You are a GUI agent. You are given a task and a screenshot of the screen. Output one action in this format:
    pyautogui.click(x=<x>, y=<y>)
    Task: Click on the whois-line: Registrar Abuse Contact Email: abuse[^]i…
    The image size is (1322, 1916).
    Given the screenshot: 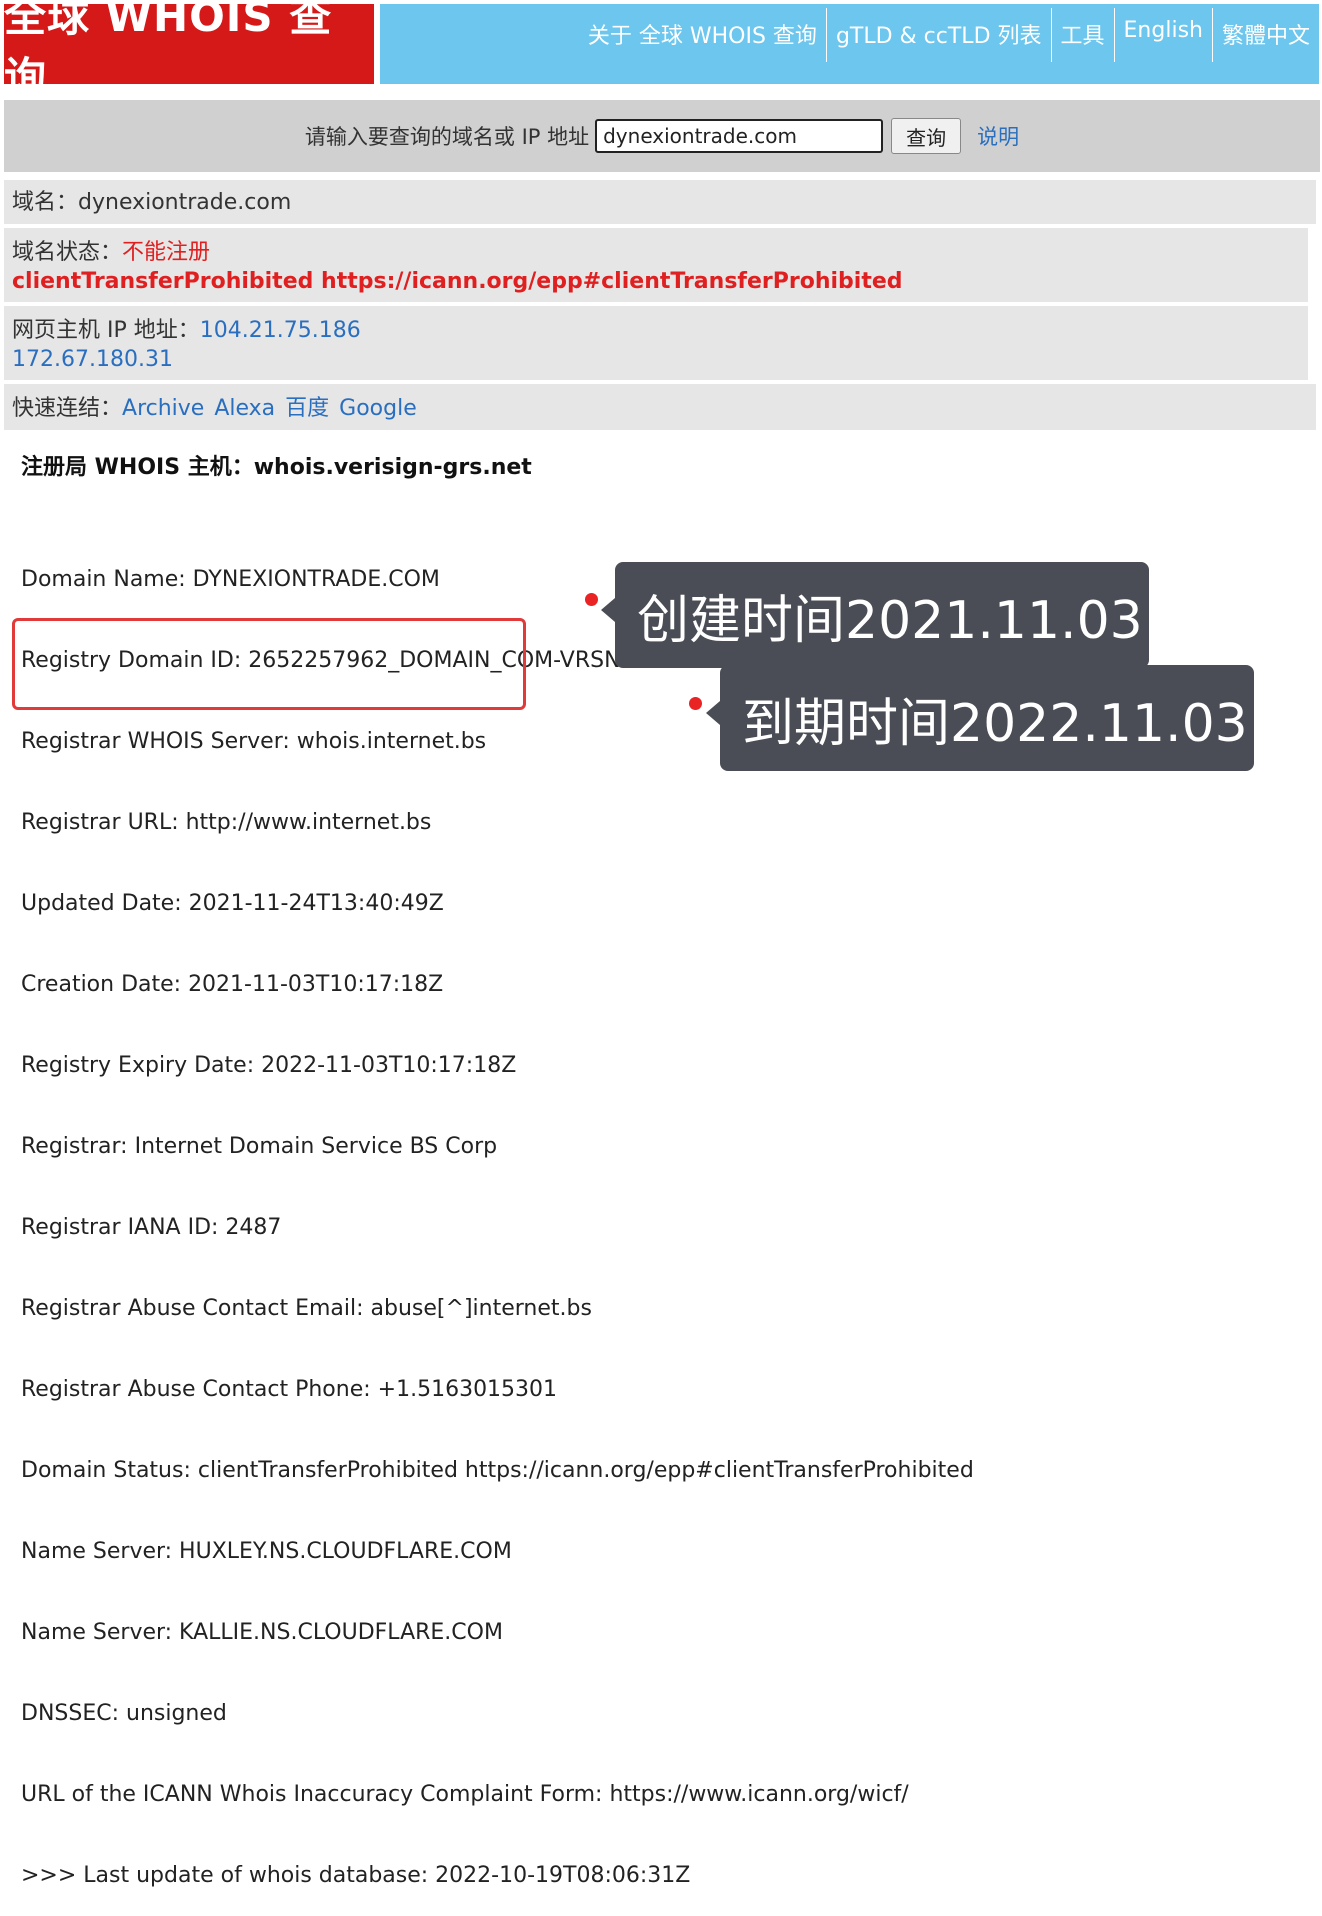 What is the action you would take?
    pyautogui.click(x=306, y=1308)
    